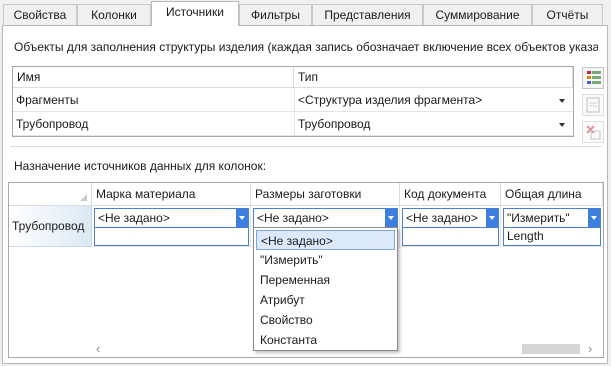  Describe the element at coordinates (325, 280) in the screenshot. I see `dropdown-option-variable: Переменная` at that location.